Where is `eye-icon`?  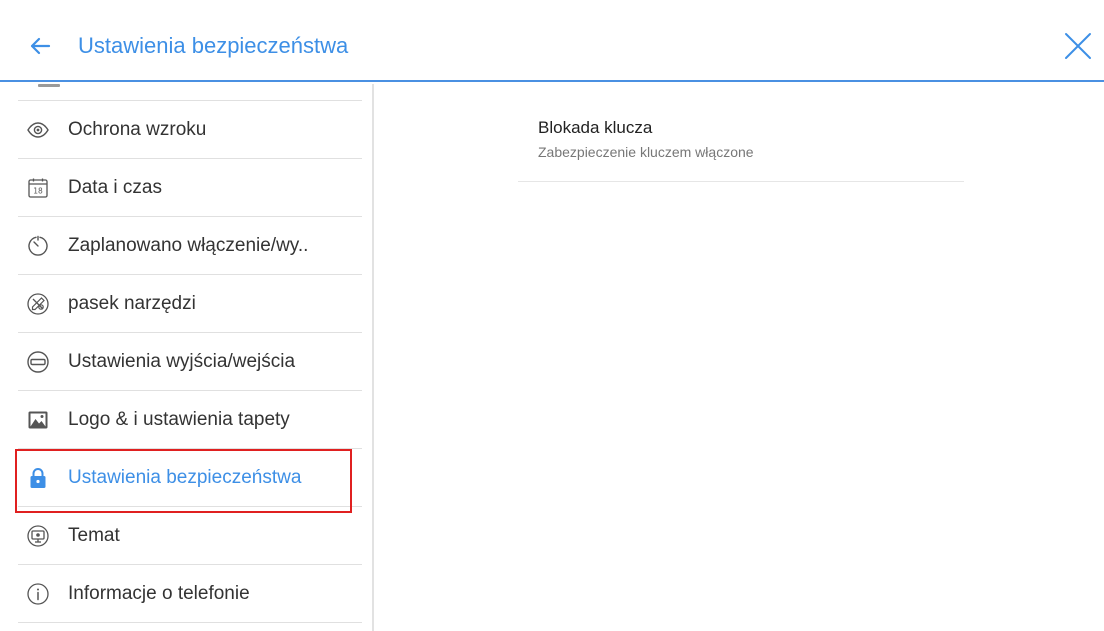 eye-icon is located at coordinates (38, 130).